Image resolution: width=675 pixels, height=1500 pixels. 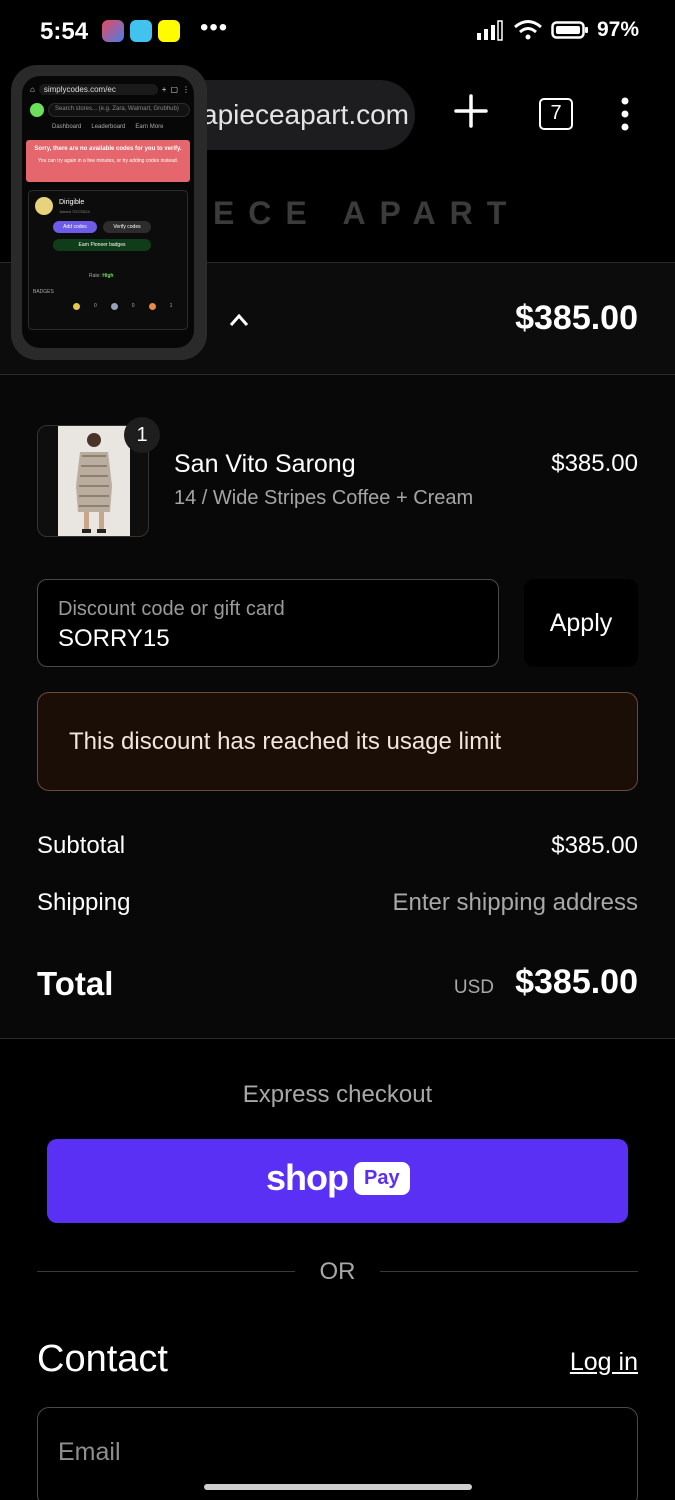 I want to click on more-menu-icon, so click(x=625, y=114).